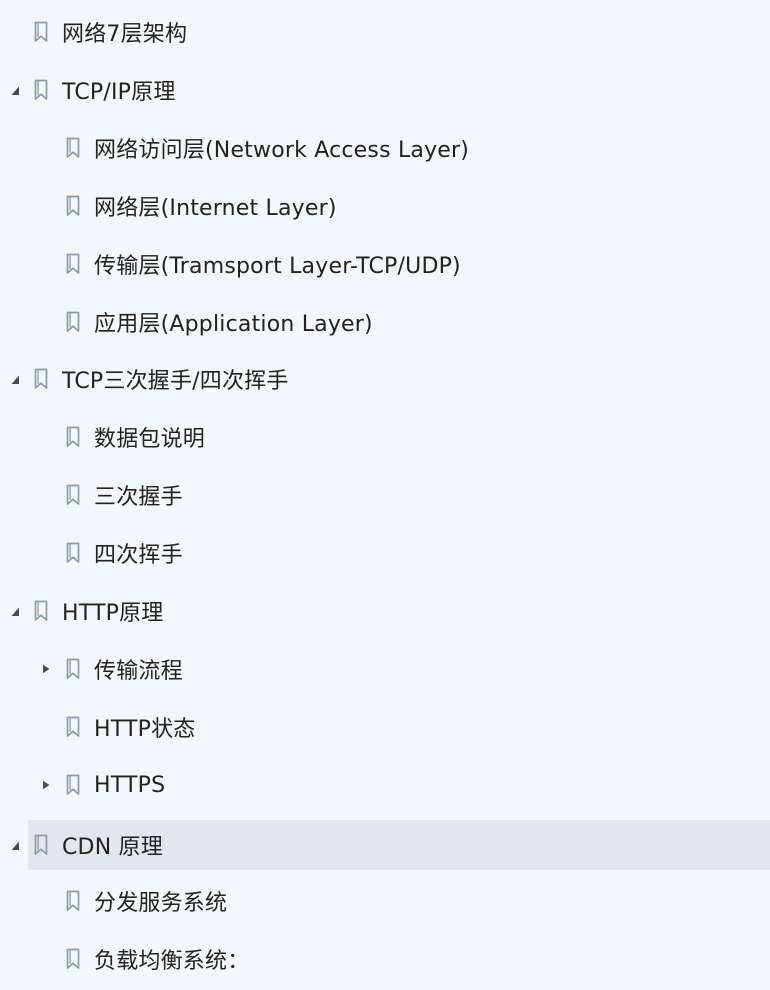 Image resolution: width=770 pixels, height=990 pixels. What do you see at coordinates (385, 553) in the screenshot?
I see `tree-item-four-way-wave: 四次挥手` at bounding box center [385, 553].